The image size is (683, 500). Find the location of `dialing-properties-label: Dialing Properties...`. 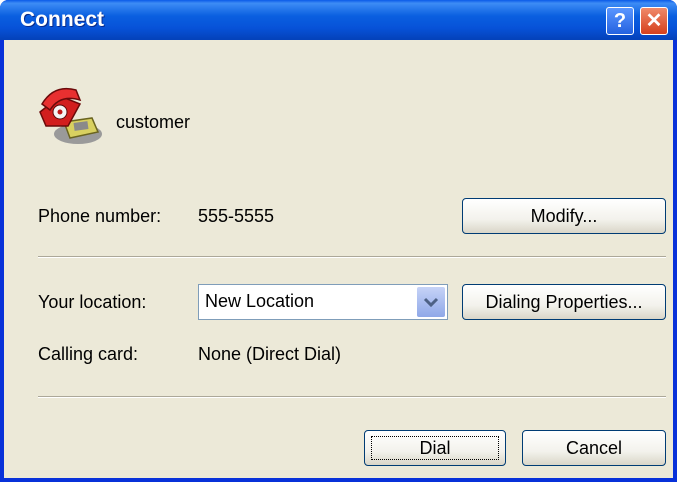

dialing-properties-label: Dialing Properties... is located at coordinates (564, 302).